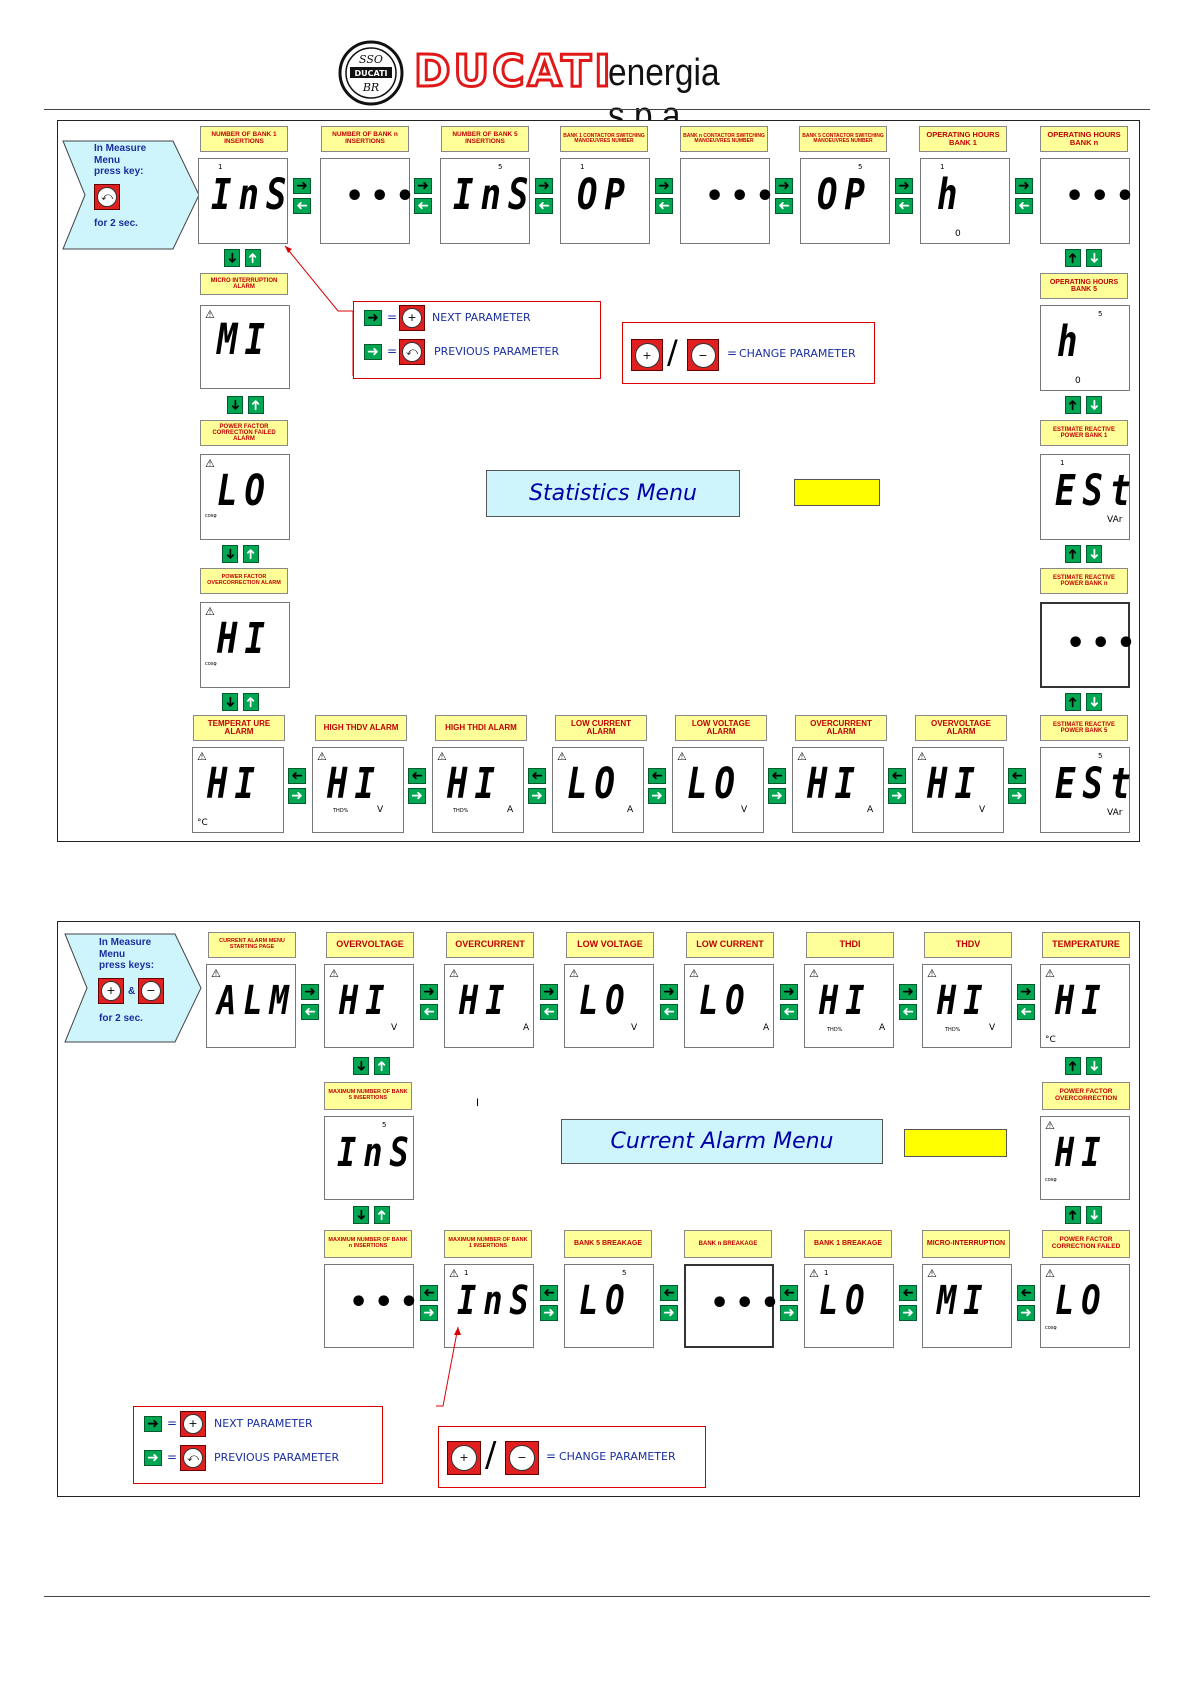  Describe the element at coordinates (485, 139) in the screenshot. I see `label-bank5-insertions: NUMBER OF BANK 5 INSERTIONS` at that location.